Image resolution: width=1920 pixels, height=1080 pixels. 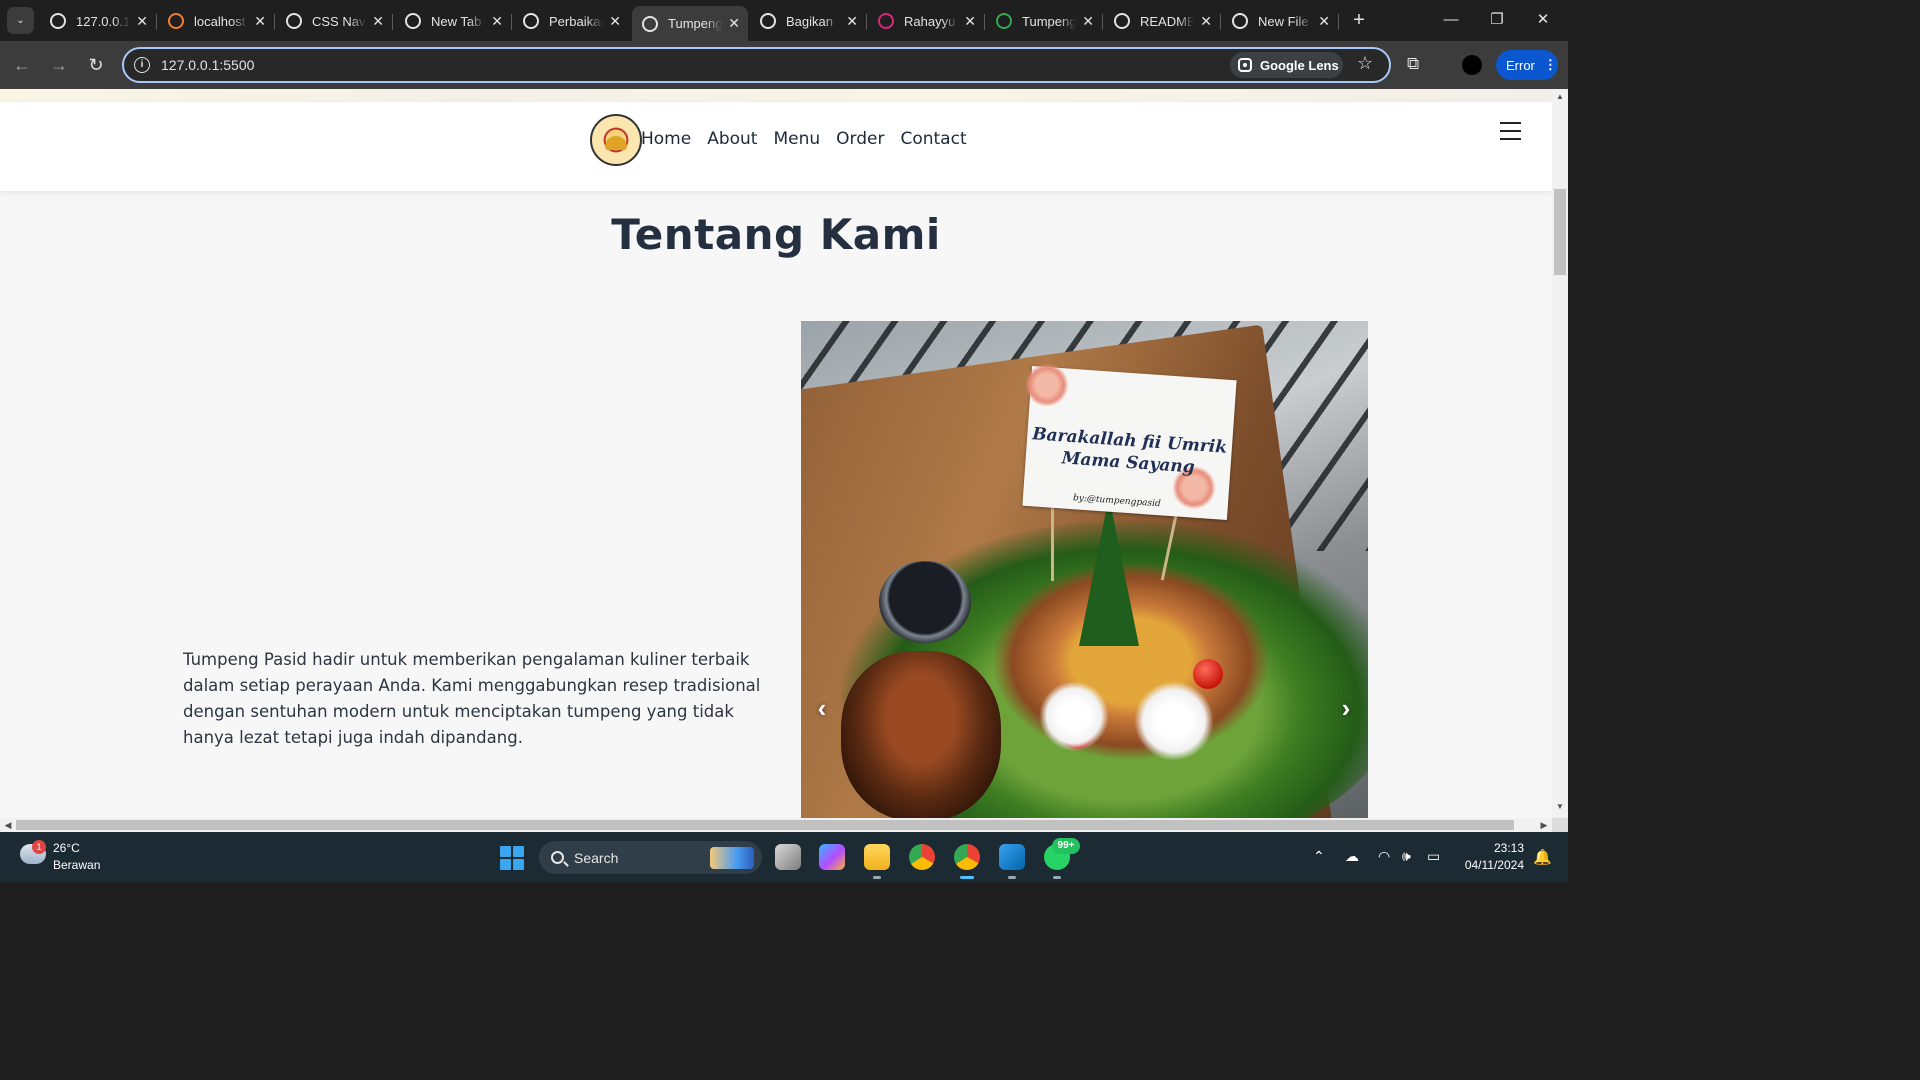 What do you see at coordinates (176, 21) in the screenshot?
I see `xampp-icon` at bounding box center [176, 21].